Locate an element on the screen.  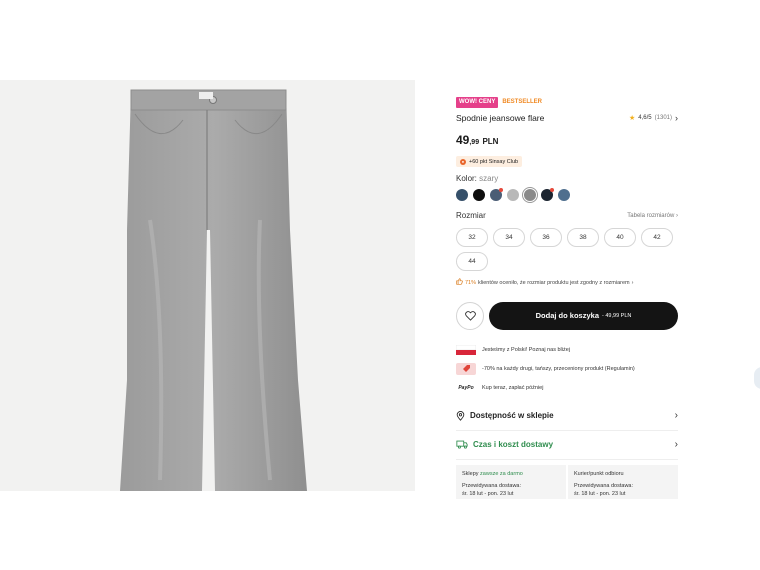
heart-icon is located at coordinates (470, 315).